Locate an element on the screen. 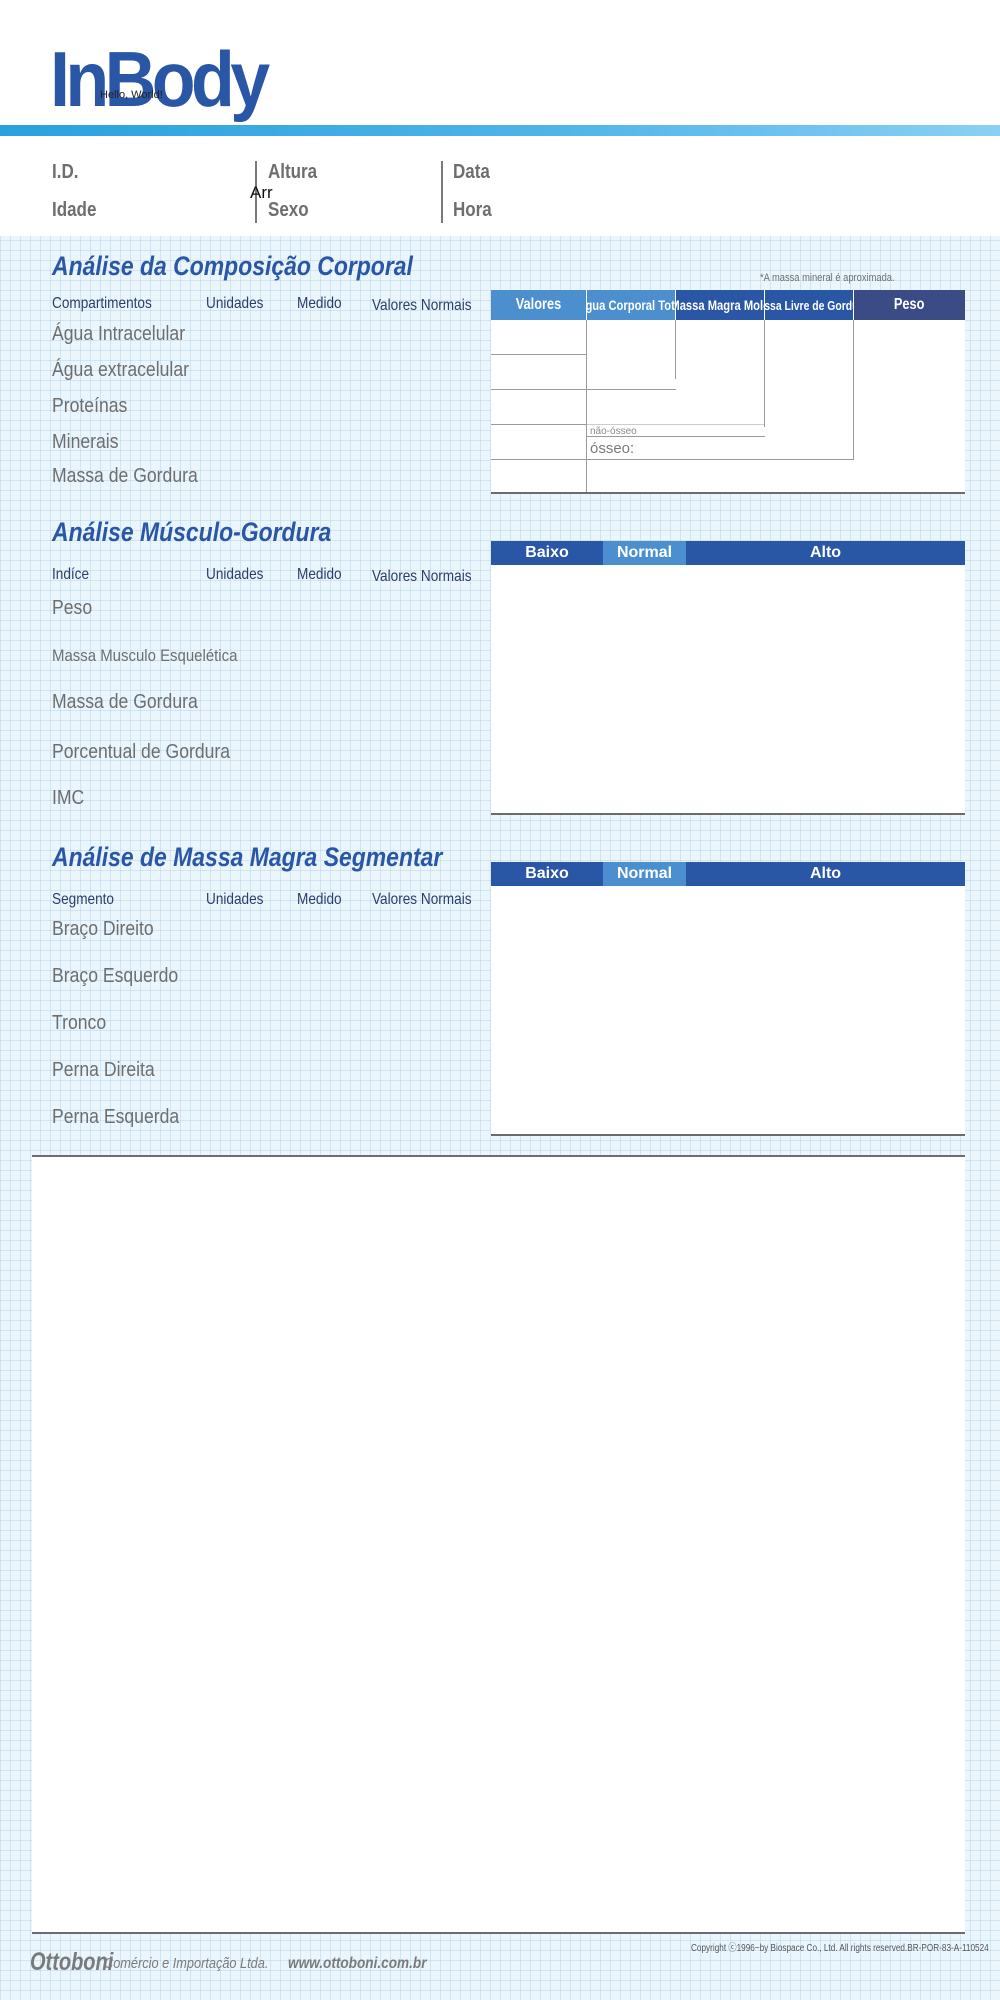 Image resolution: width=1000 pixels, height=2000 pixels. sex-label: Sexo is located at coordinates (288, 210).